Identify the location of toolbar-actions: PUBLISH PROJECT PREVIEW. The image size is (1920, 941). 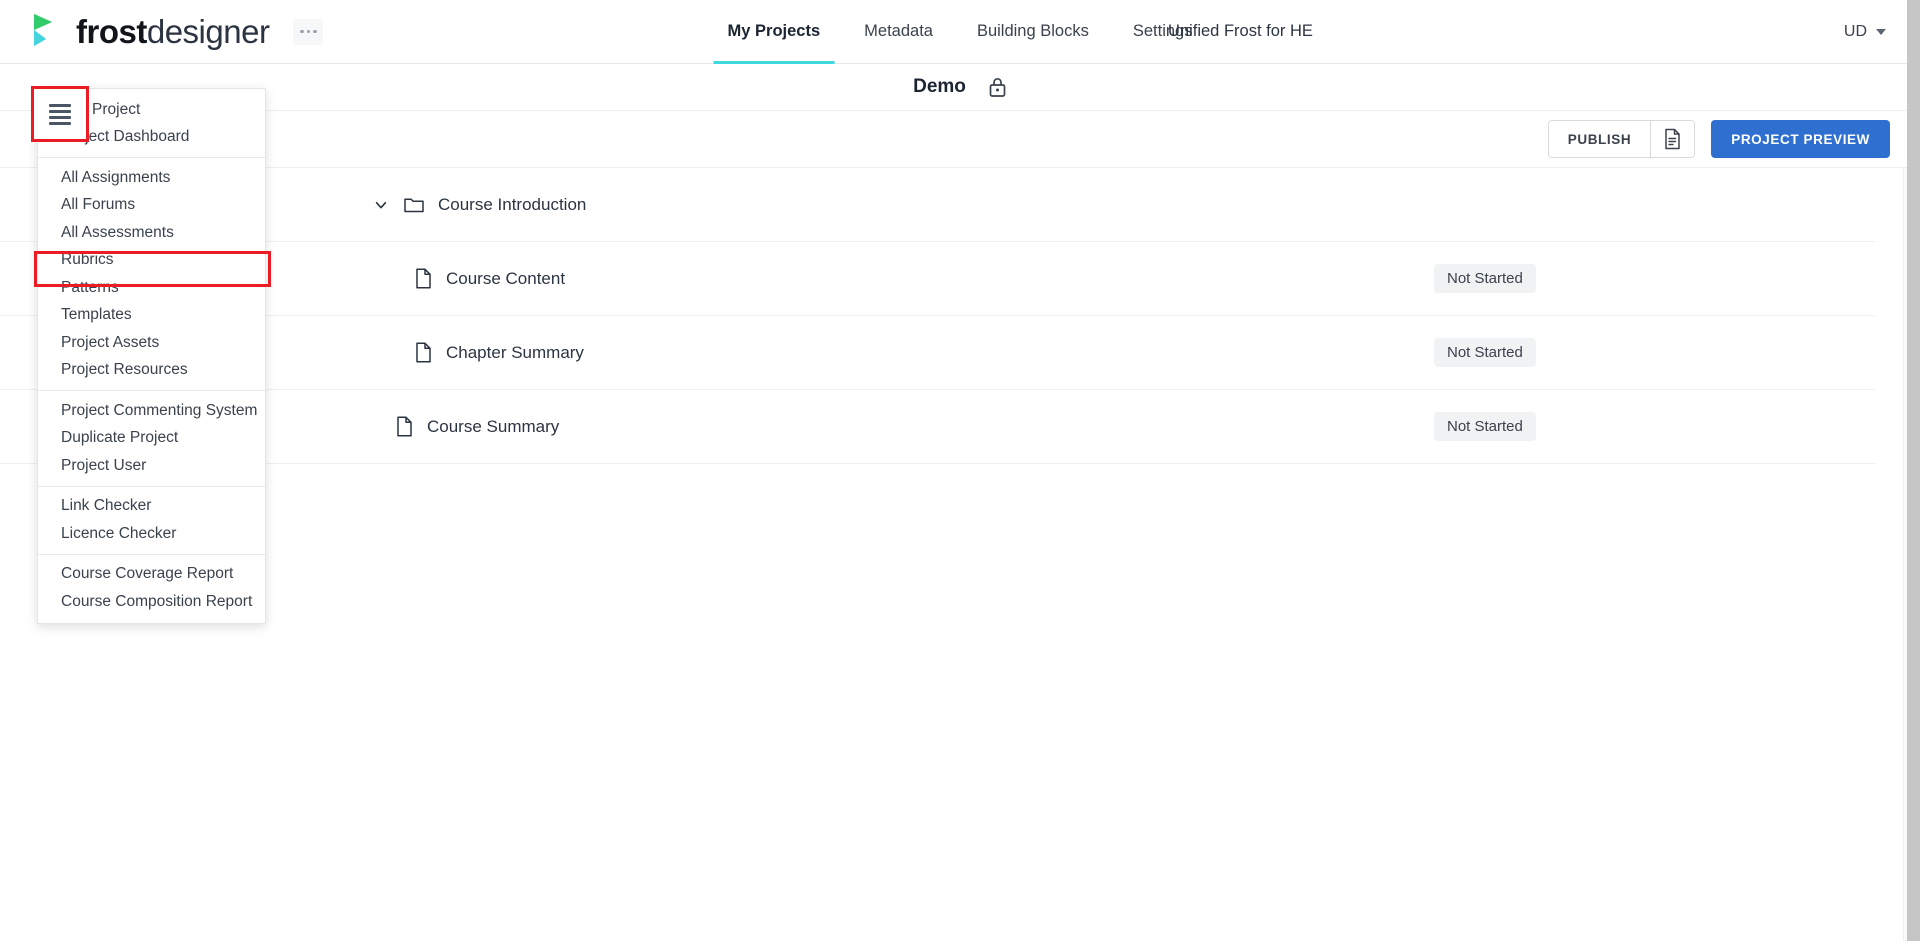
(1718, 139).